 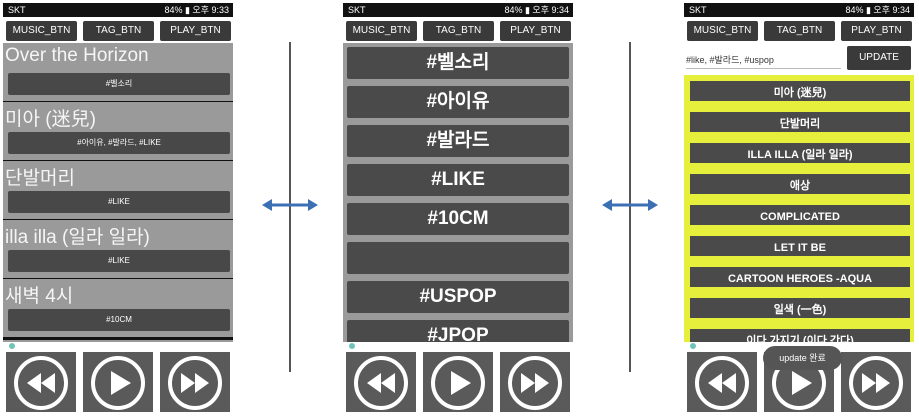 What do you see at coordinates (458, 297) in the screenshot?
I see `tag-button: #USPOP` at bounding box center [458, 297].